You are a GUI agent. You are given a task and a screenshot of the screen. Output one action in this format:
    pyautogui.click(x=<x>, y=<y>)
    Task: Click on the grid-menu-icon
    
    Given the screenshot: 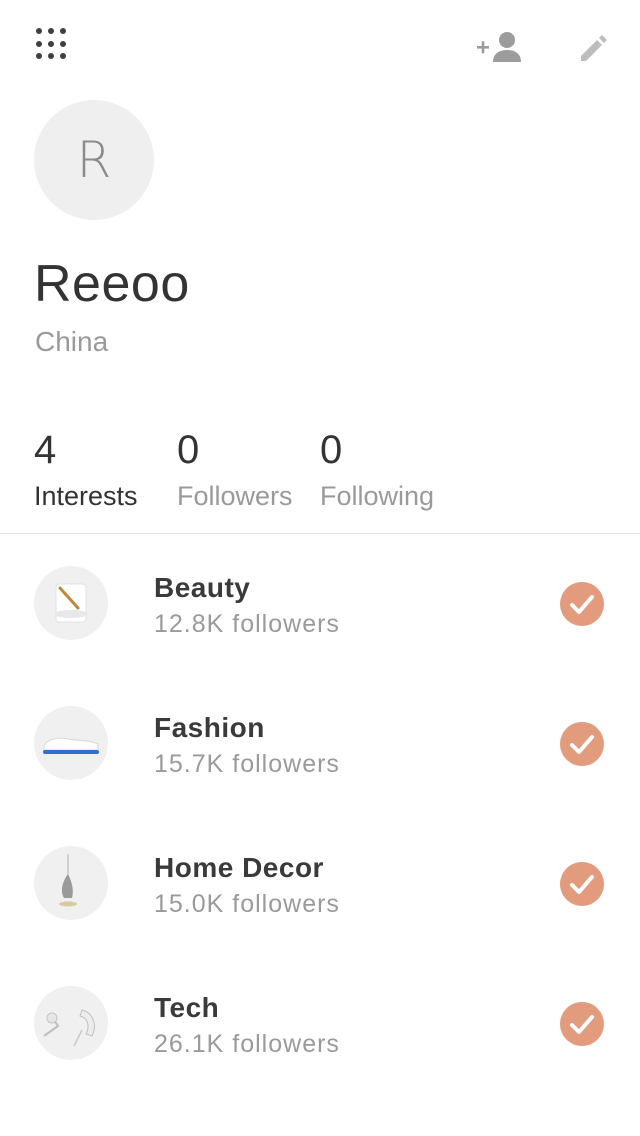 What is the action you would take?
    pyautogui.click(x=52, y=44)
    